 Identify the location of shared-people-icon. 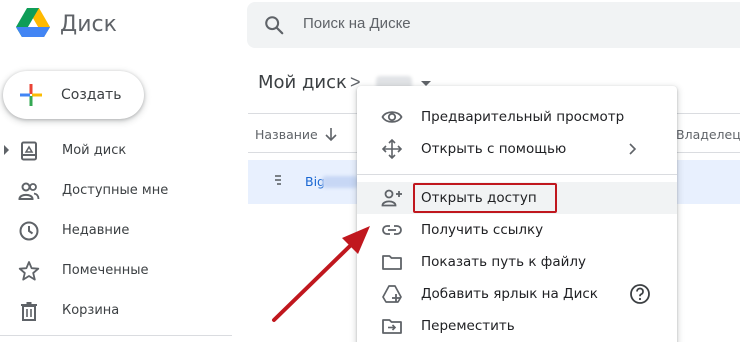
(29, 191).